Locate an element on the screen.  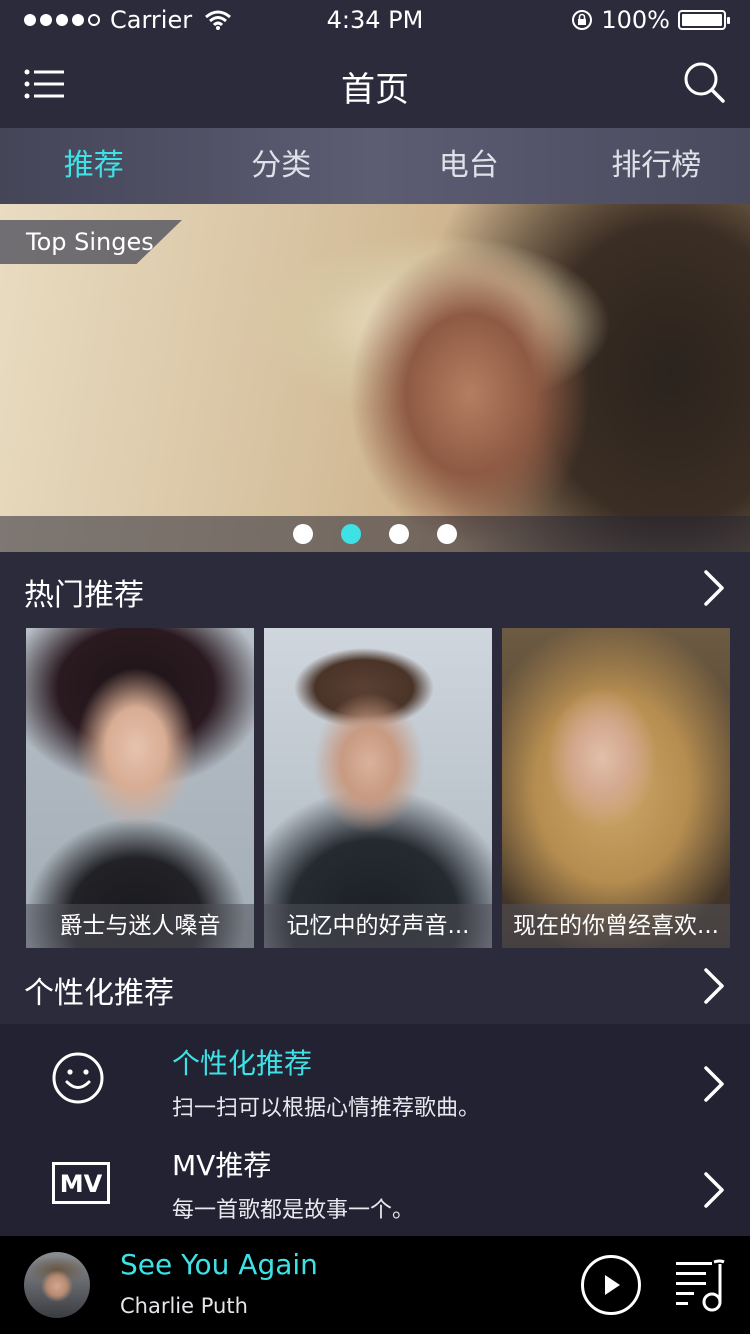
hot-card: 爵士与迷人嗓音 is located at coordinates (140, 788).